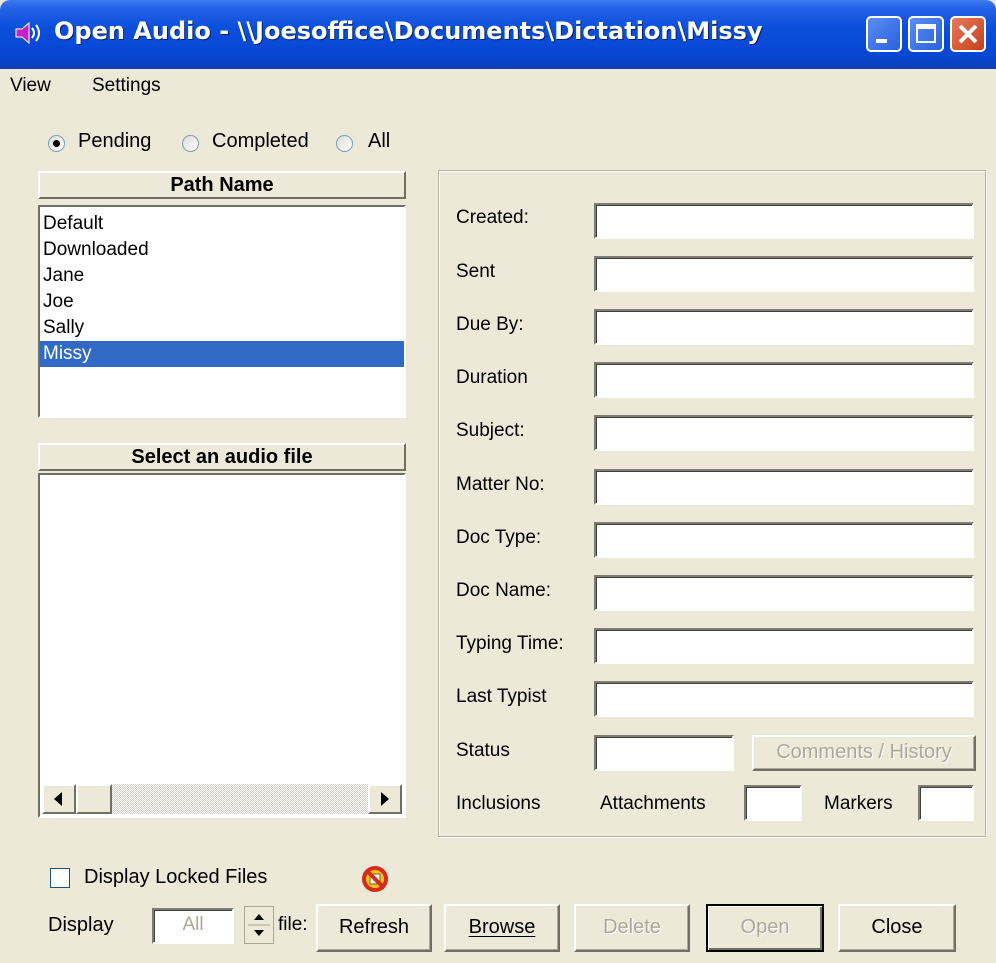 The width and height of the screenshot is (996, 963). Describe the element at coordinates (222, 185) in the screenshot. I see `path-name-header: Path Name` at that location.